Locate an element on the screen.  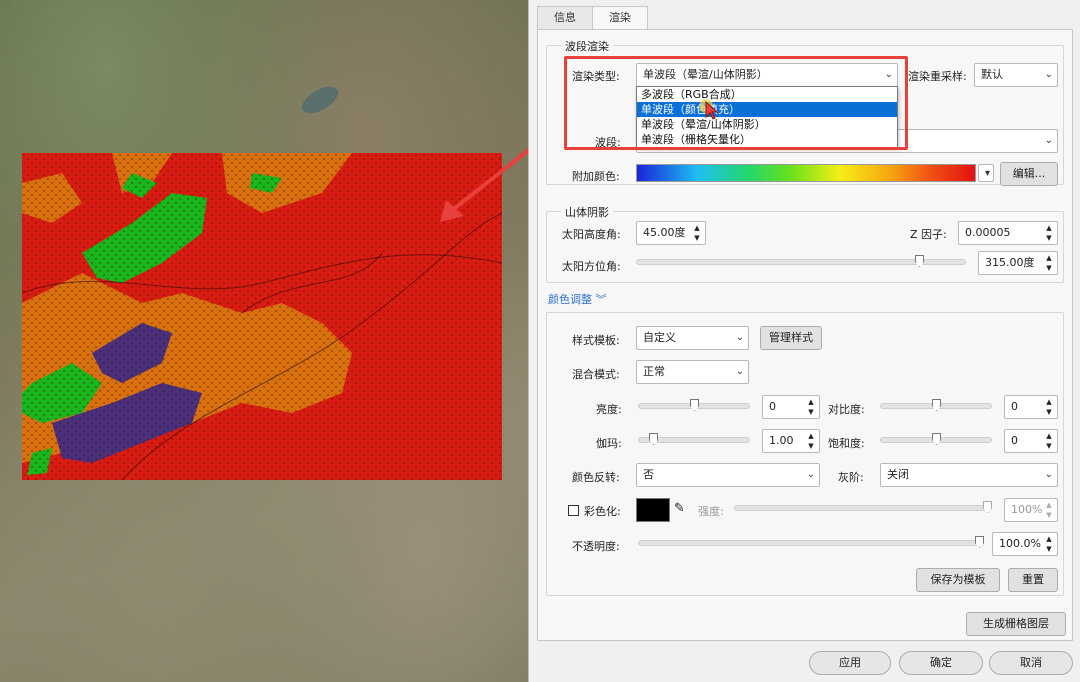
opacity-spinbox: 100.0% ▲ ▼ is located at coordinates (1025, 544).